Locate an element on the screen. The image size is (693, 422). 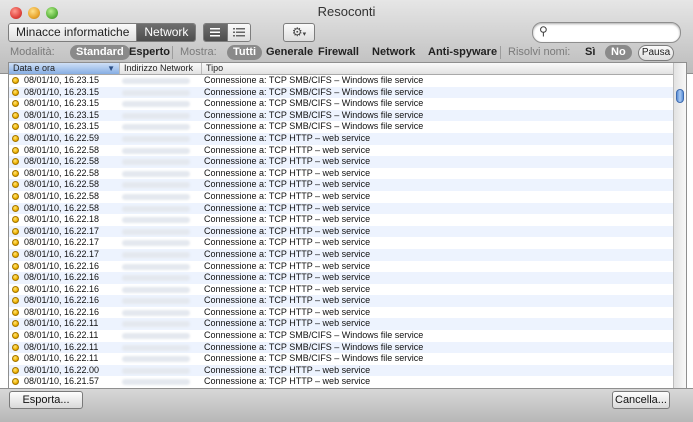
scrollbar-thumb is located at coordinates (680, 96).